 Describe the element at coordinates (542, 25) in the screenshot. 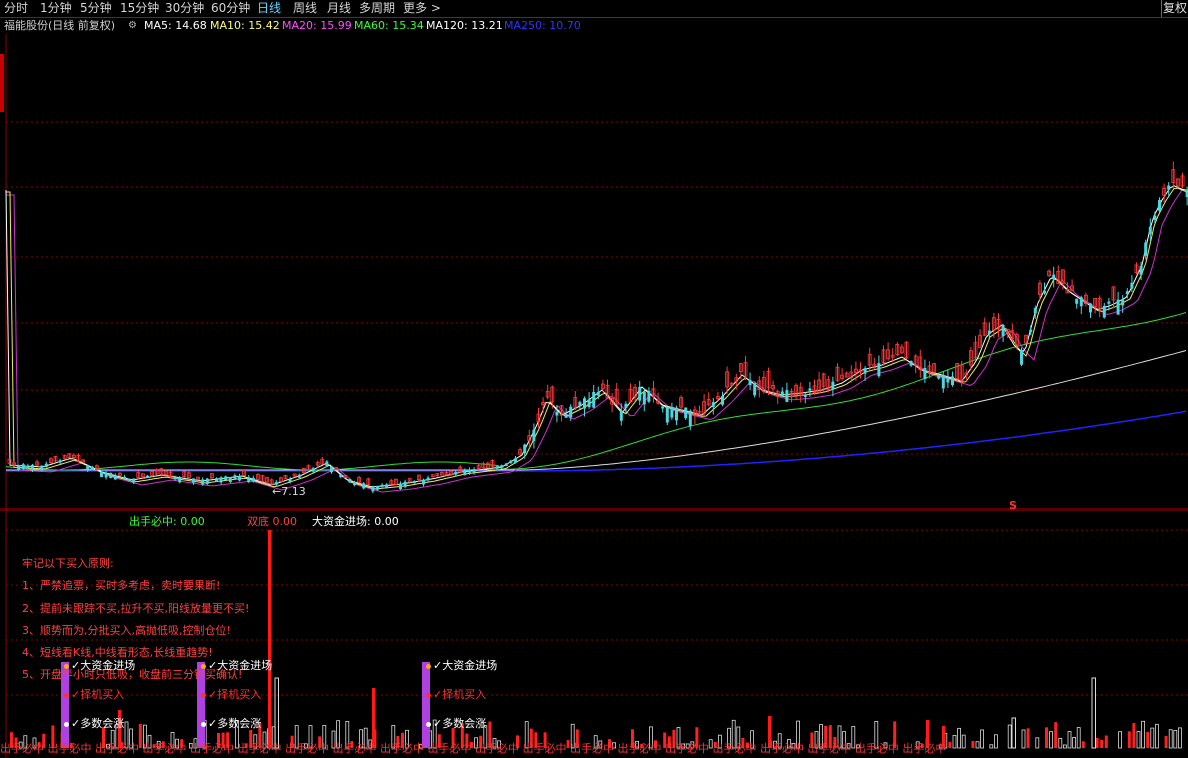

I see `ma250-value: MA250: 10.70` at that location.